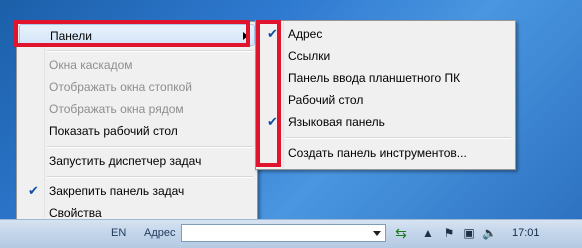 The width and height of the screenshot is (582, 248). I want to click on network-icon: ▣, so click(469, 233).